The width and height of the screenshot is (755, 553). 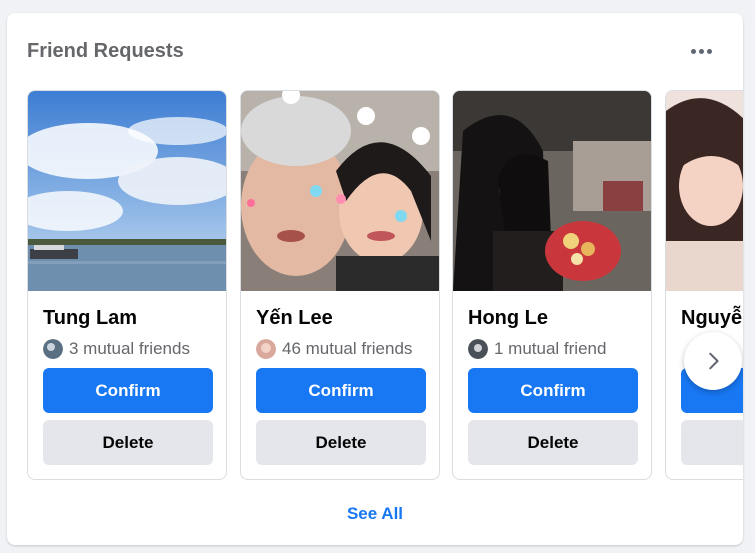 I want to click on mutual-friends: 46 mutual friends, so click(x=334, y=349).